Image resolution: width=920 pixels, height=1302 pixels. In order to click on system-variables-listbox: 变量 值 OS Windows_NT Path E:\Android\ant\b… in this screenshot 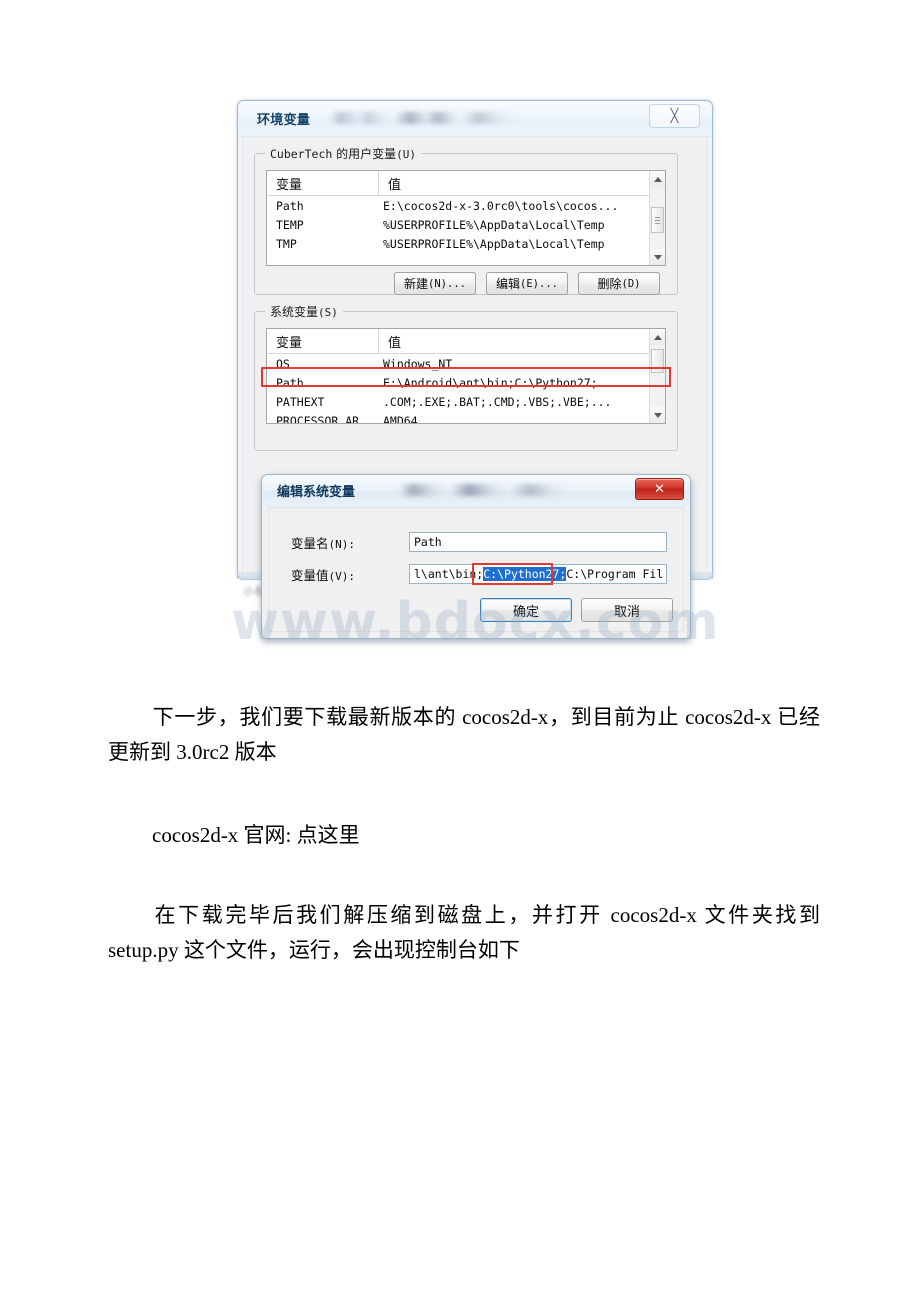, I will do `click(466, 376)`.